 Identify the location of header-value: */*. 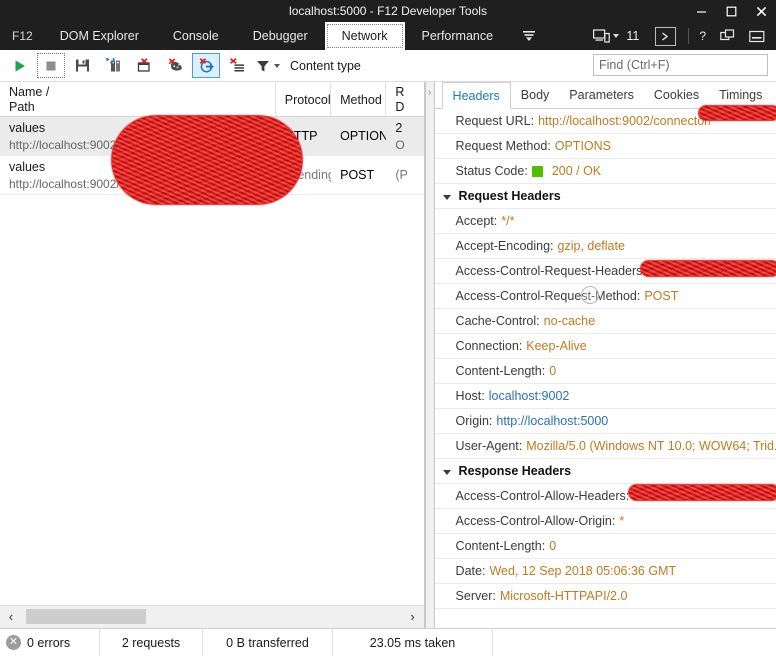
(508, 221).